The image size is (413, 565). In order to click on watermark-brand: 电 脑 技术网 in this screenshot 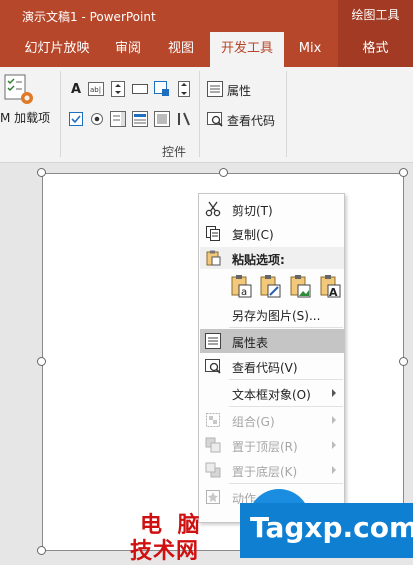, I will do `click(184, 534)`.